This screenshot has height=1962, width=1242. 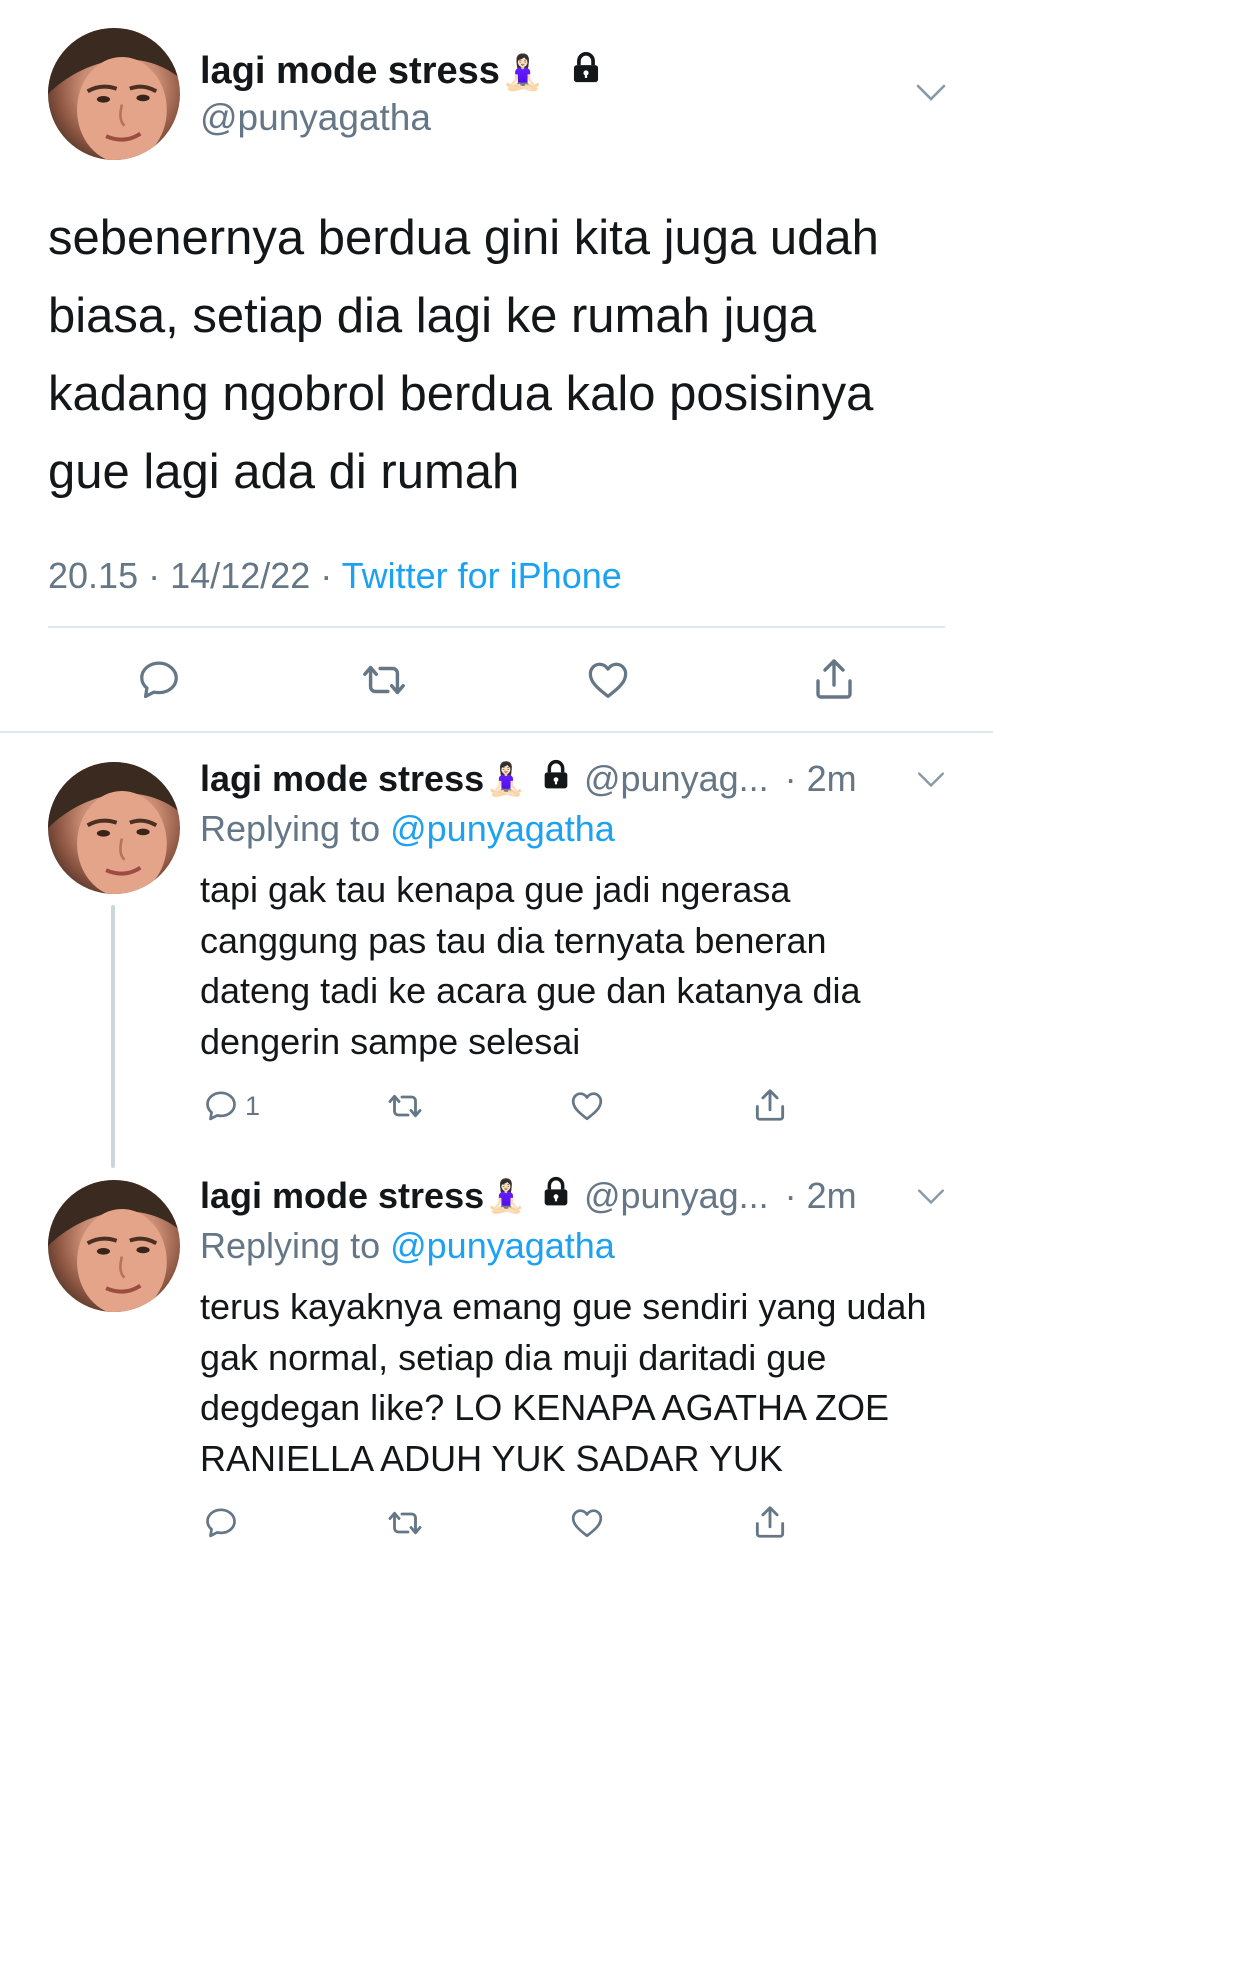 I want to click on tweet-metadata: 20.15 · 14/12/22 · Twitter for iPhone, so click(x=335, y=576).